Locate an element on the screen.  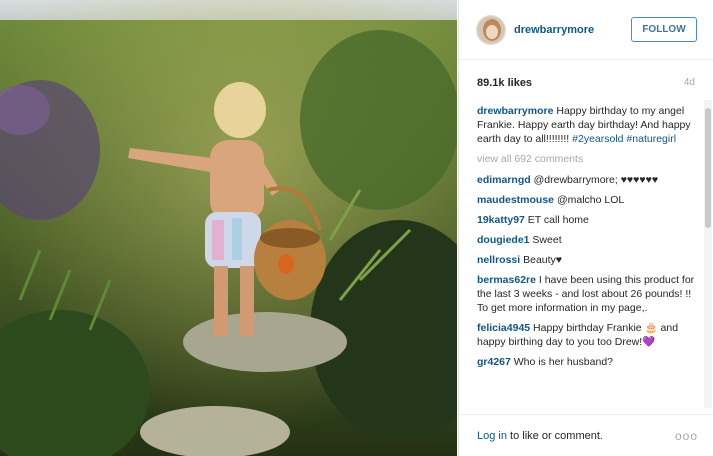
follow-button: FOLLOW is located at coordinates (664, 29).